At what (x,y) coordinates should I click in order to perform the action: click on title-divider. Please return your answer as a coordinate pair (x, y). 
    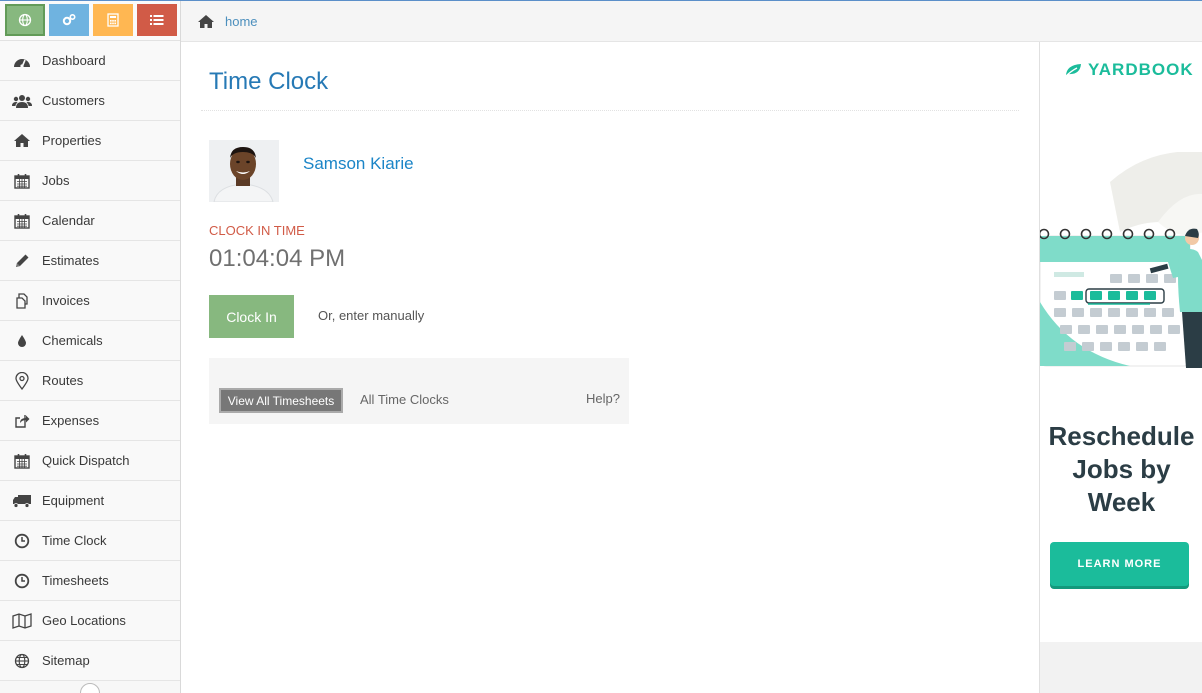
    Looking at the image, I should click on (610, 110).